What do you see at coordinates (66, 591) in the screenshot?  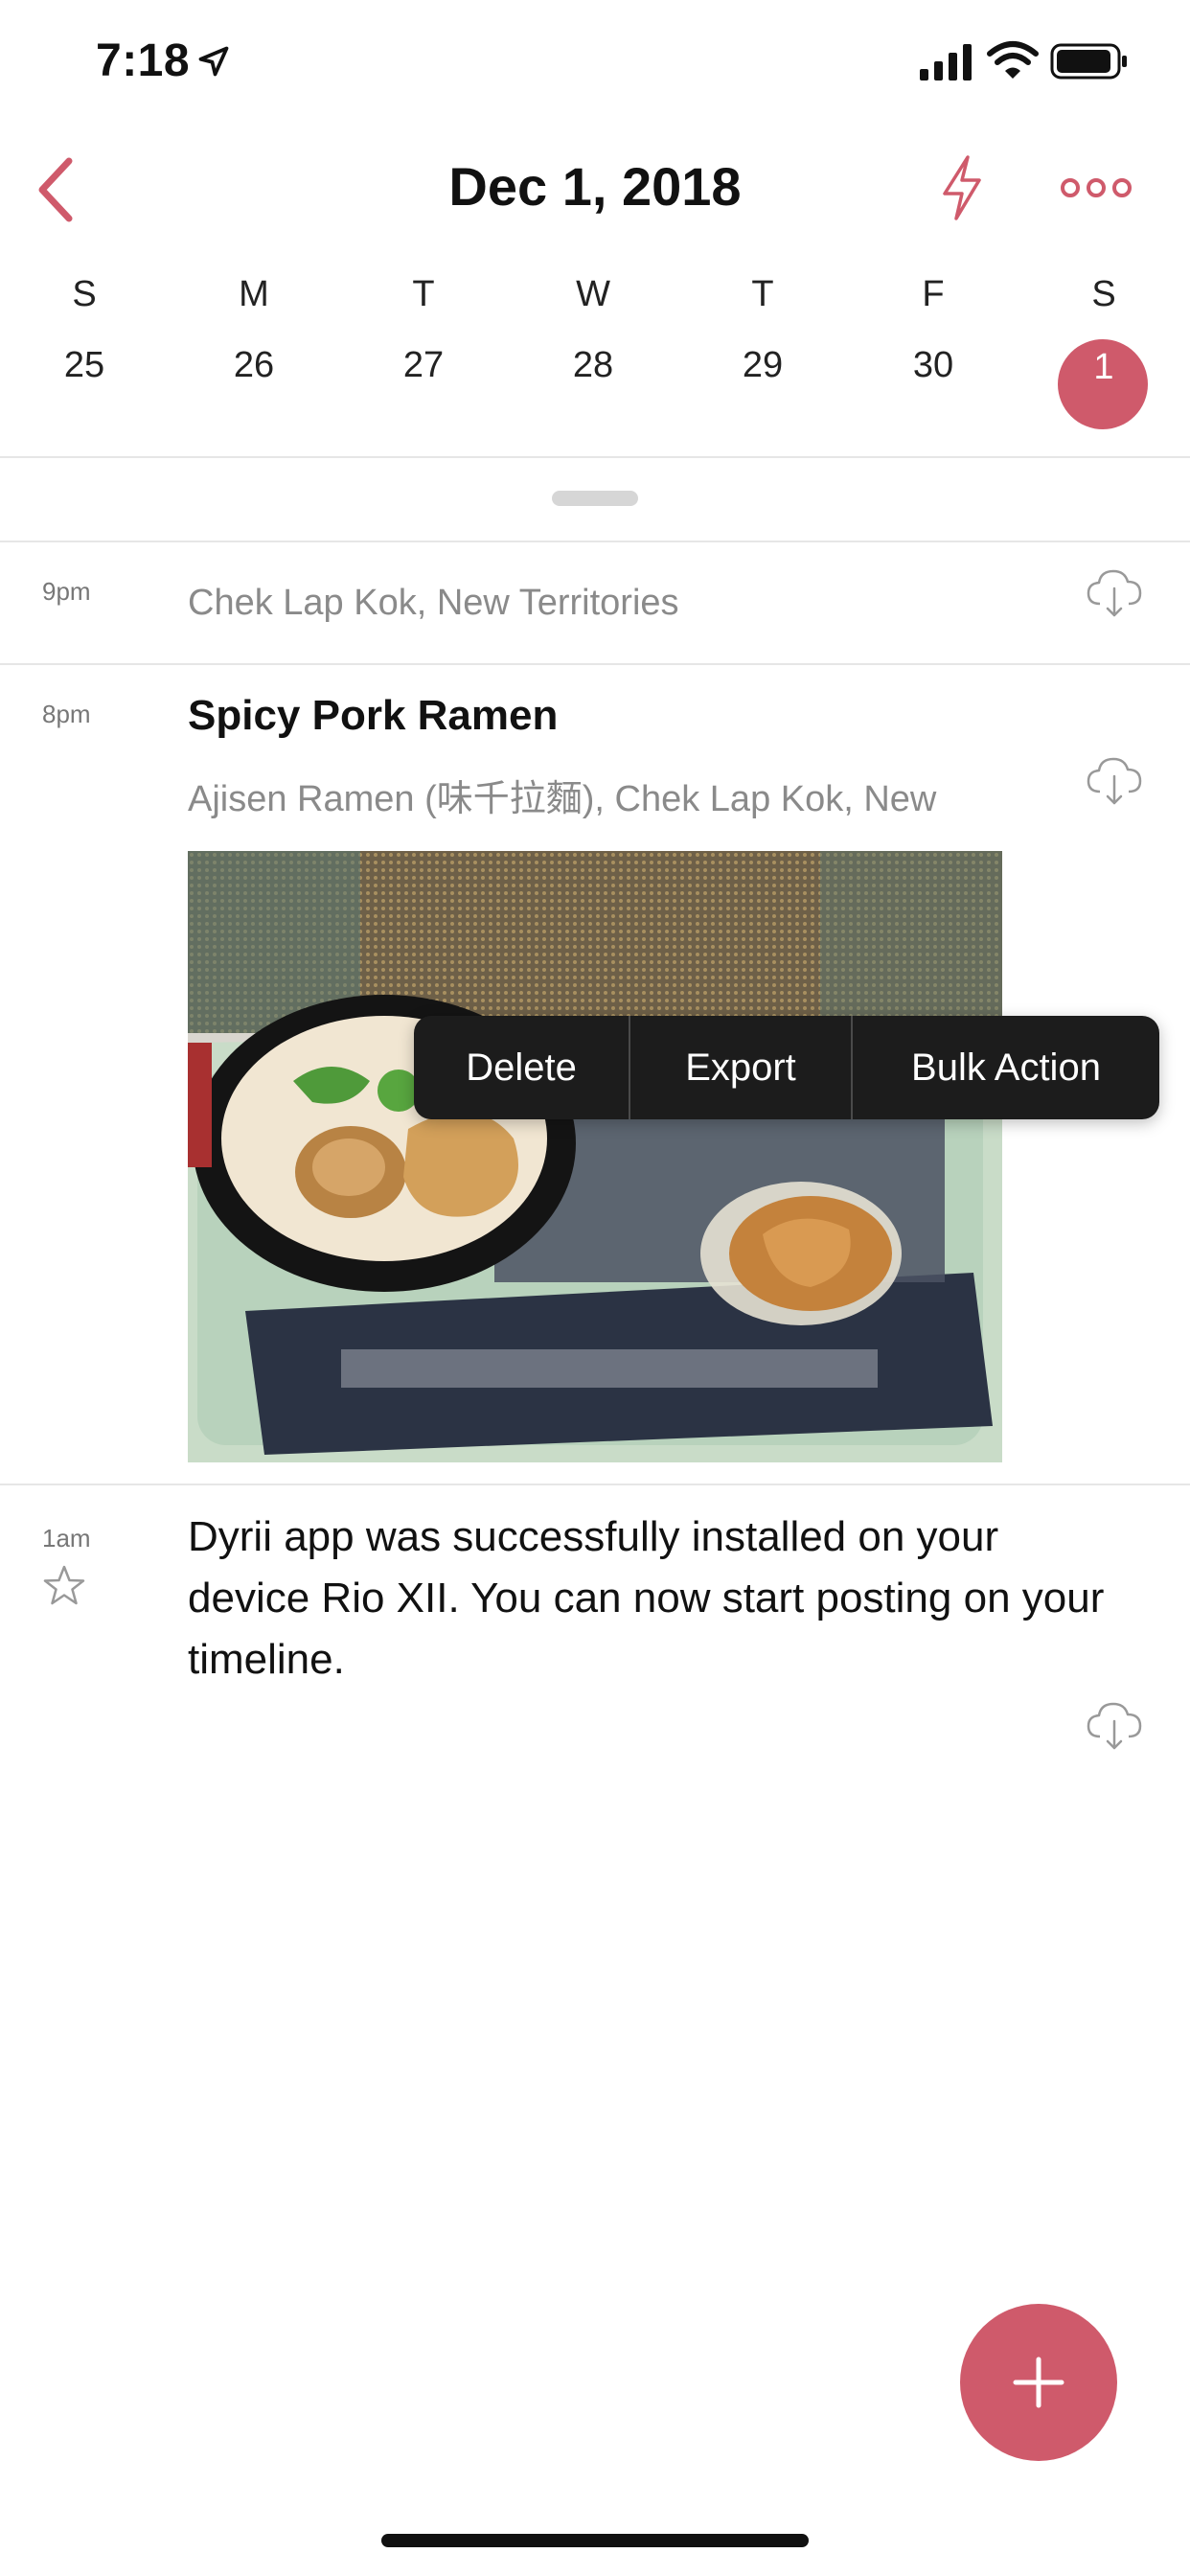 I see `entry-time: 9pm` at bounding box center [66, 591].